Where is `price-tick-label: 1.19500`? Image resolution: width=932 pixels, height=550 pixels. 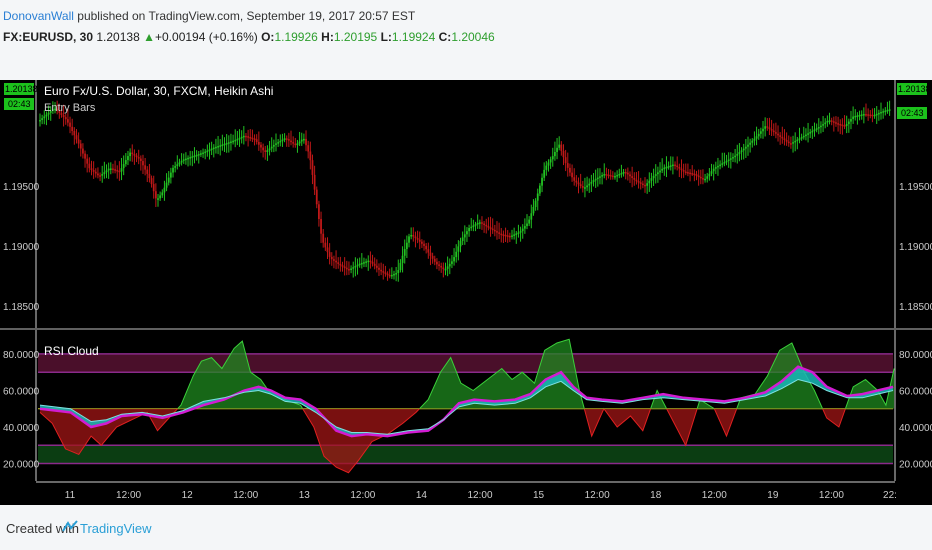
price-tick-label: 1.19500 is located at coordinates (21, 187).